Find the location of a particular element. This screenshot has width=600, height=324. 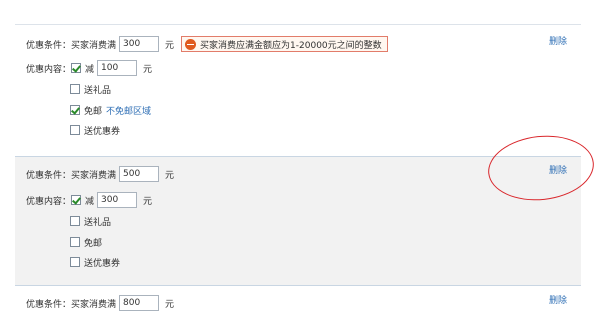

threshold-input: 300 is located at coordinates (139, 44).